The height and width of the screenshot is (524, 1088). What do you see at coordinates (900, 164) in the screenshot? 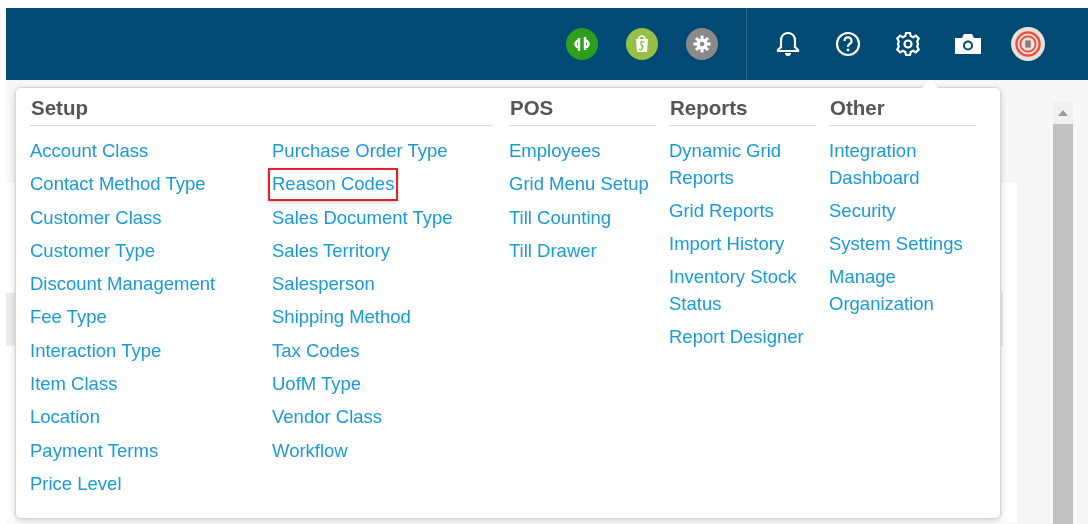
I see `menu-link: Integration Dashboard` at bounding box center [900, 164].